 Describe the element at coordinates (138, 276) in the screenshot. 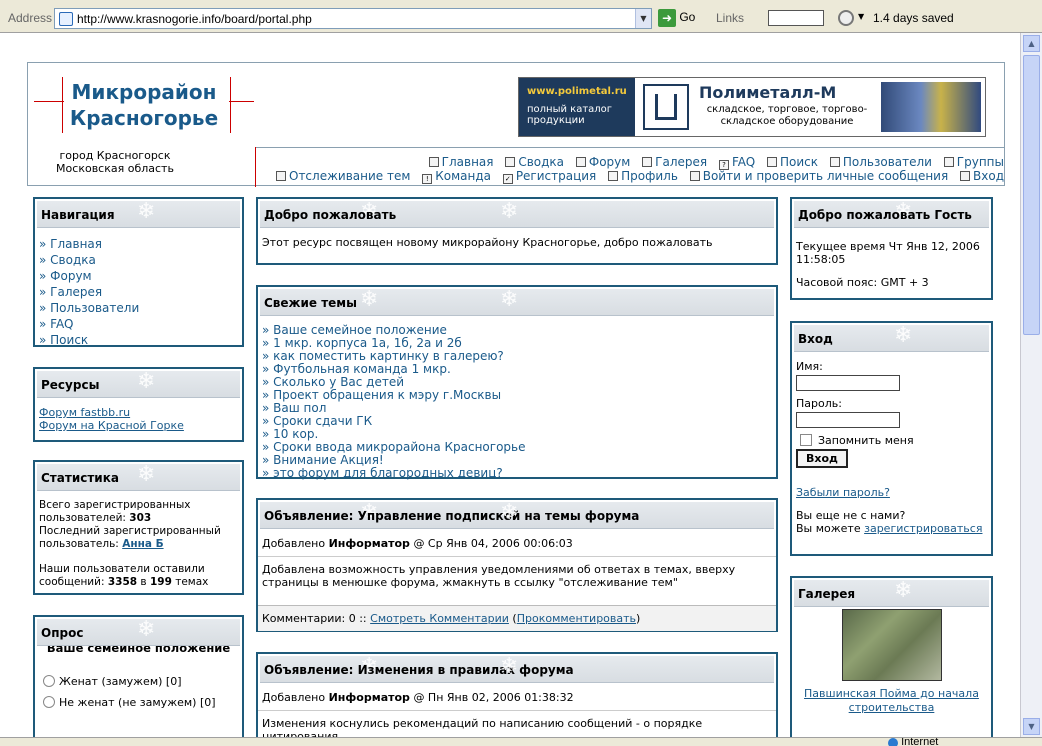

I see `nav-list-item: » Форум` at that location.